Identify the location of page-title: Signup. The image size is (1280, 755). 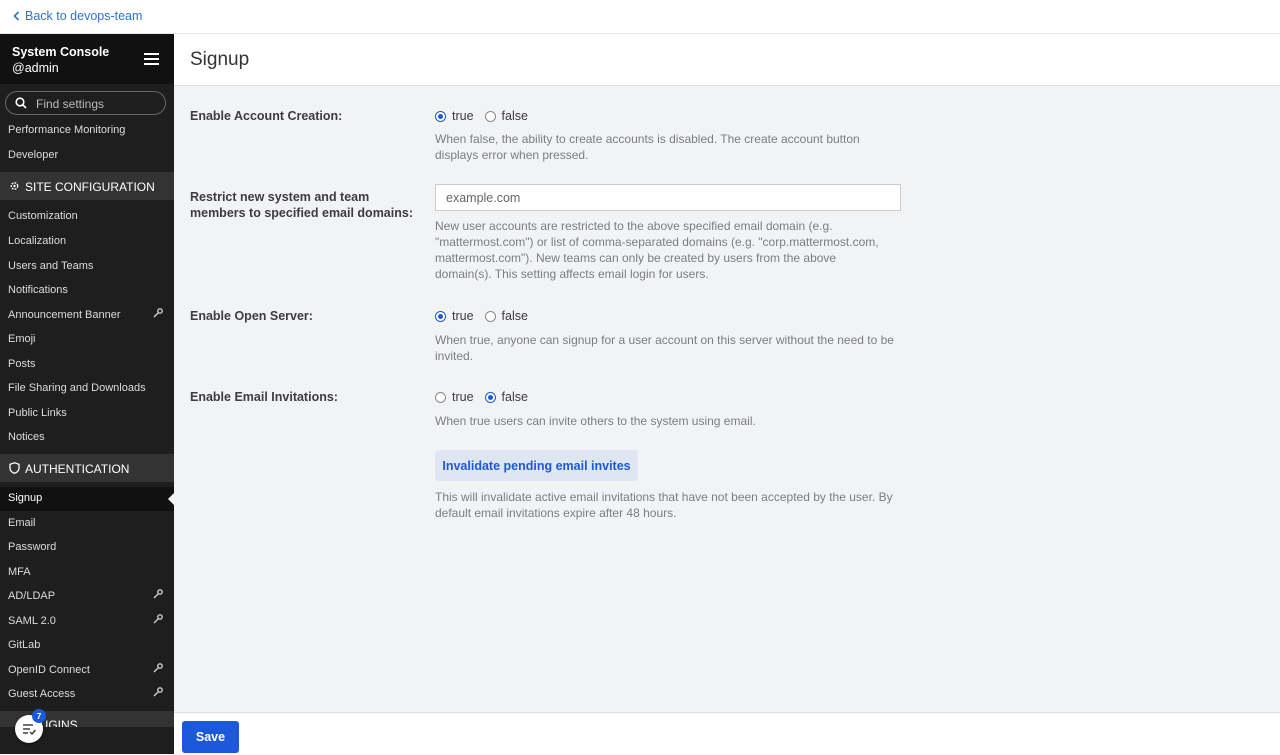
(220, 59).